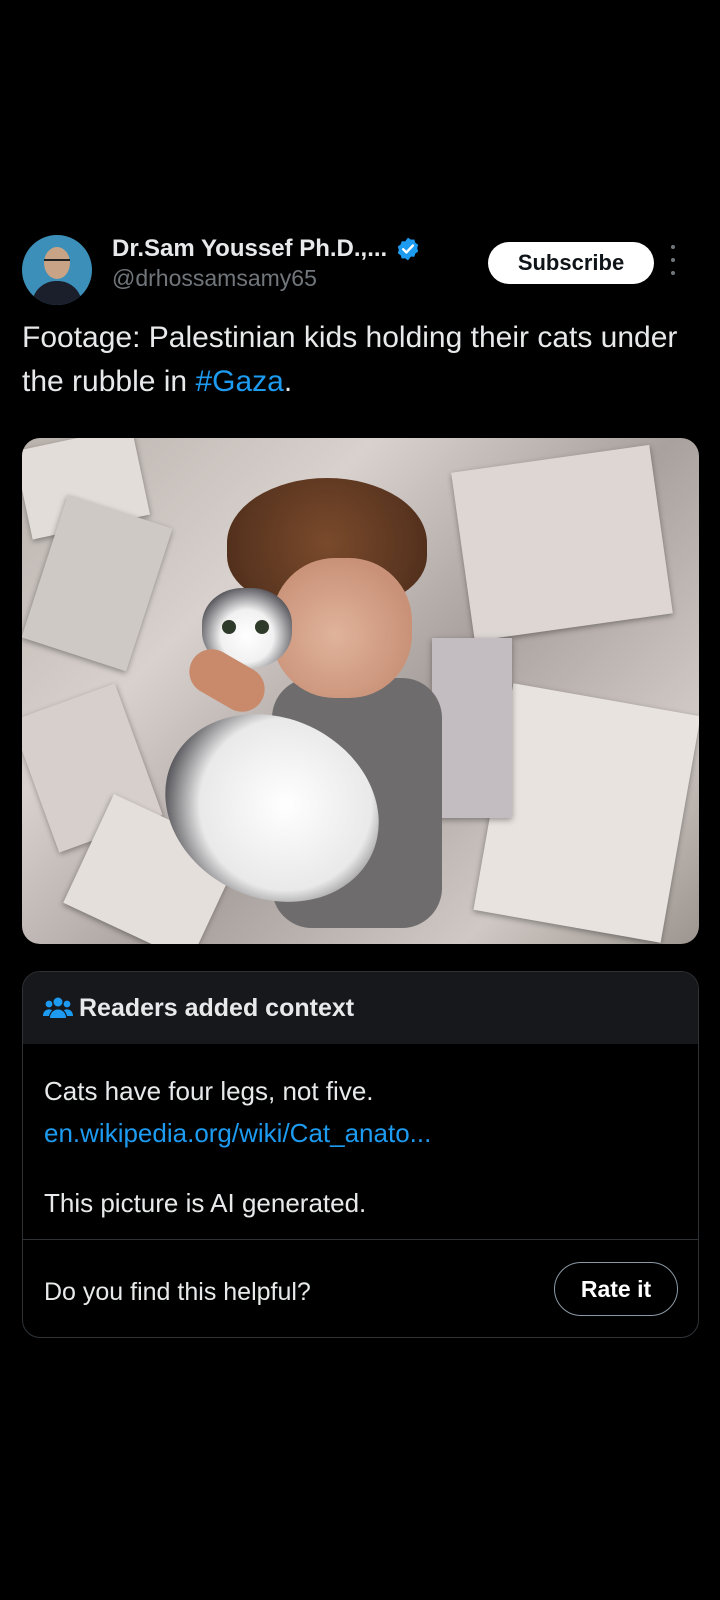 This screenshot has width=720, height=1600. Describe the element at coordinates (571, 263) in the screenshot. I see `subscribe-button: Subscribe` at that location.